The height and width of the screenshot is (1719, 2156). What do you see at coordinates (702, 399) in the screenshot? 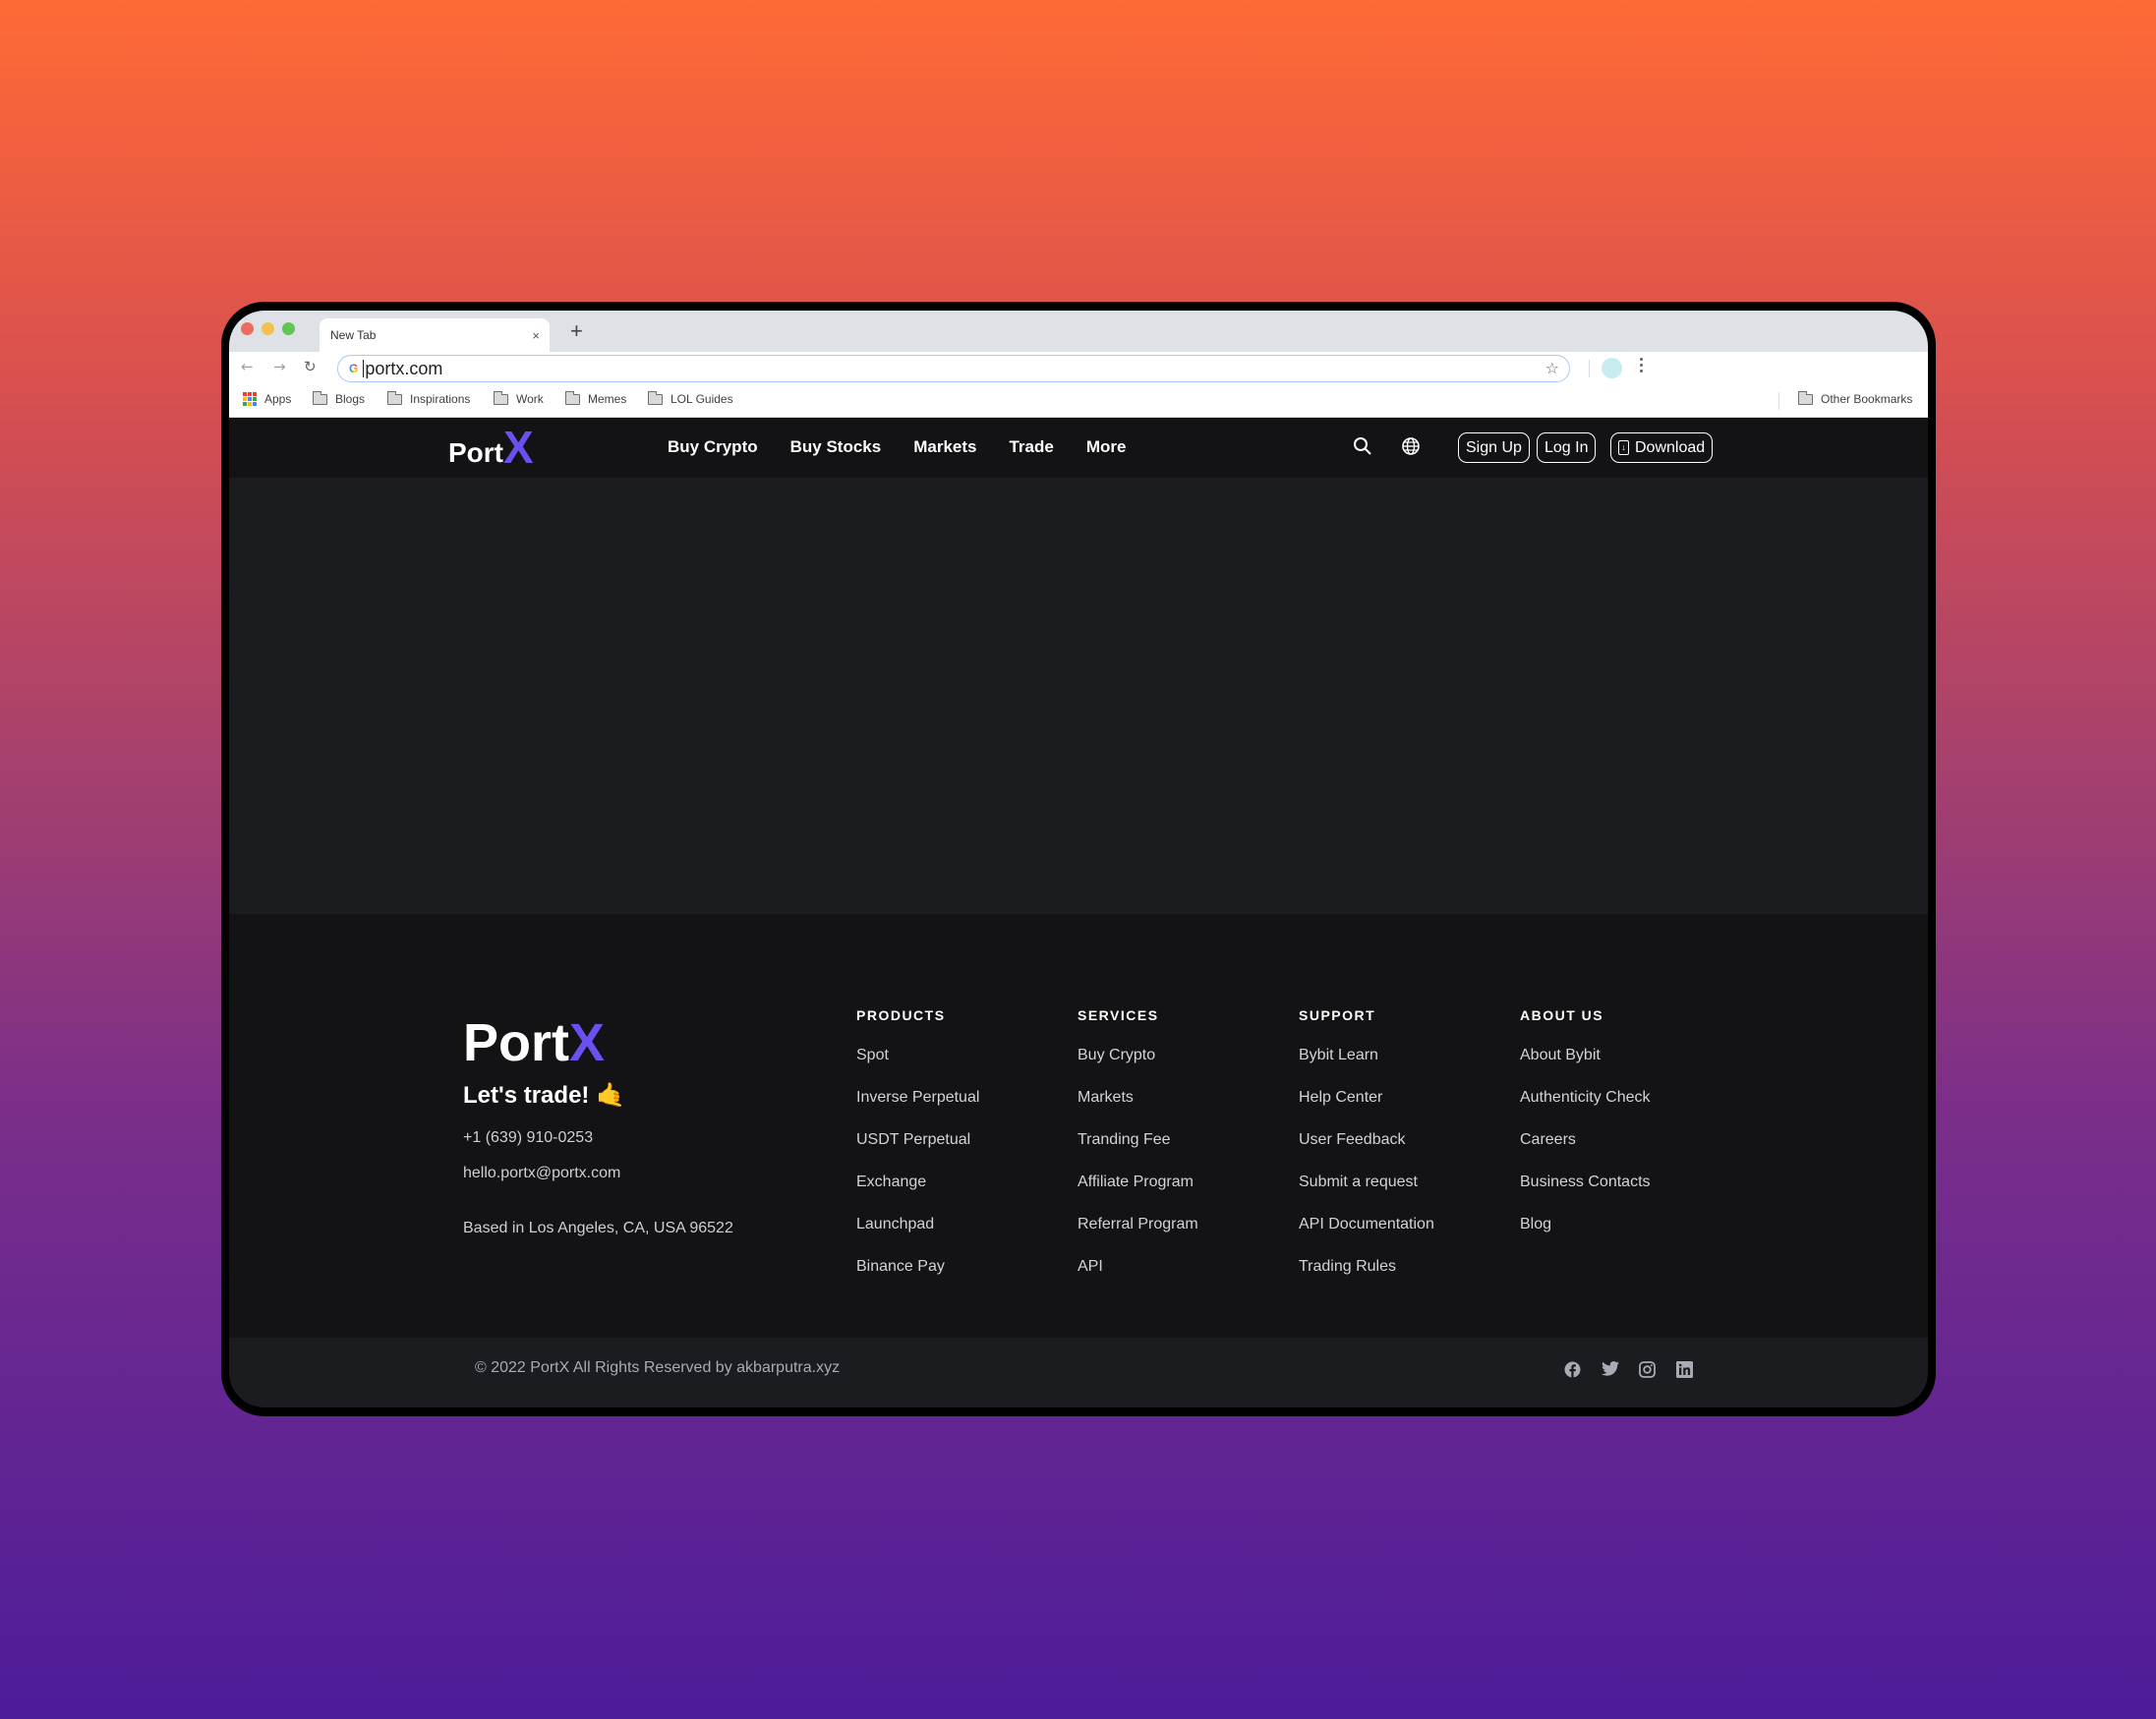
I see `bookmark-label: LOL Guides` at bounding box center [702, 399].